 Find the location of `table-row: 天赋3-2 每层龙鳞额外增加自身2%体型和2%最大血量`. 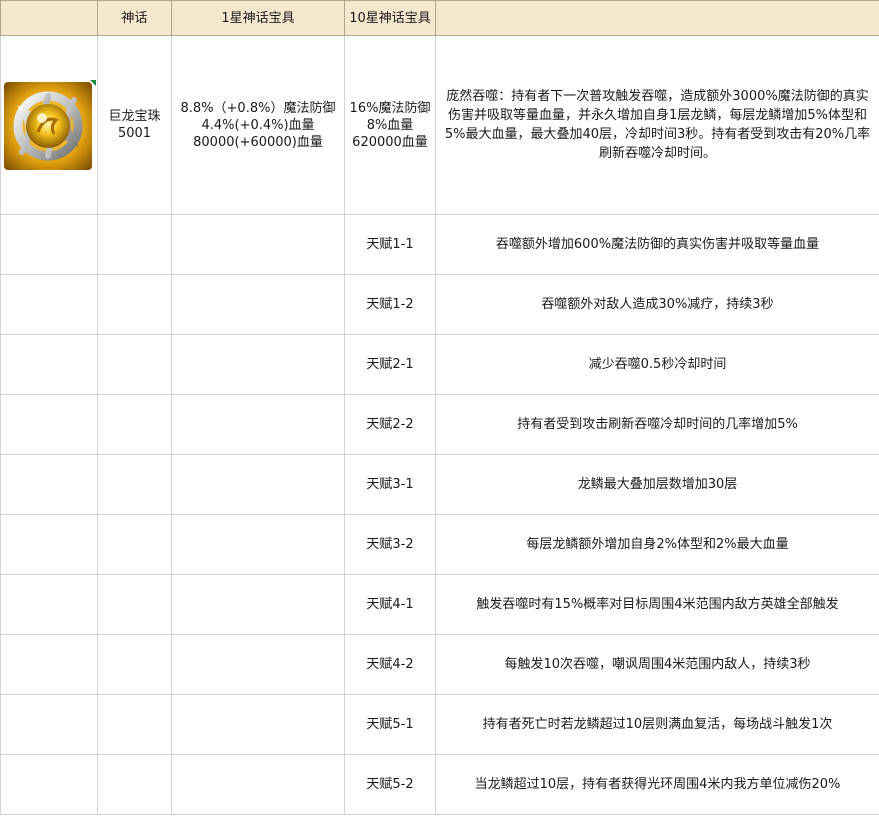

table-row: 天赋3-2 每层龙鳞额外增加自身2%体型和2%最大血量 is located at coordinates (439, 544).